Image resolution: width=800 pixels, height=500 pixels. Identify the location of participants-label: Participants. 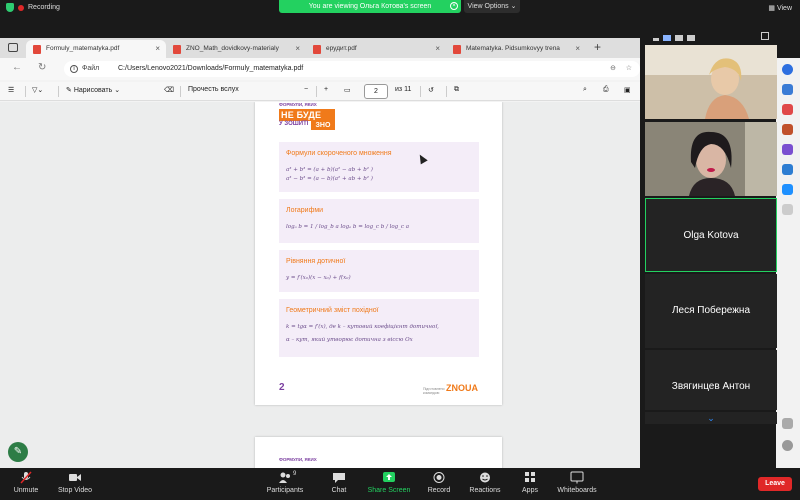
(285, 490).